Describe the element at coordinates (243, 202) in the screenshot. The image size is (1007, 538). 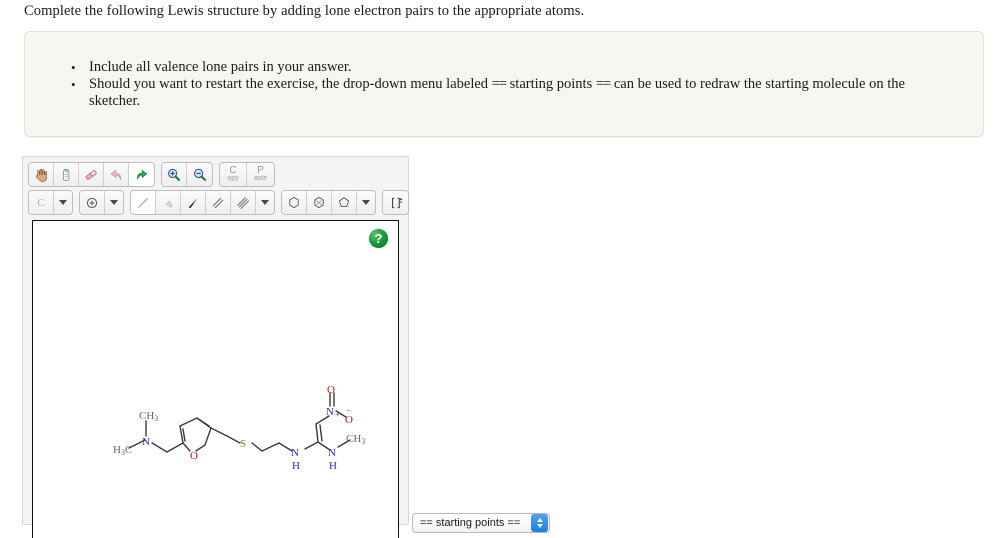
I see `triple-bond-tool` at that location.